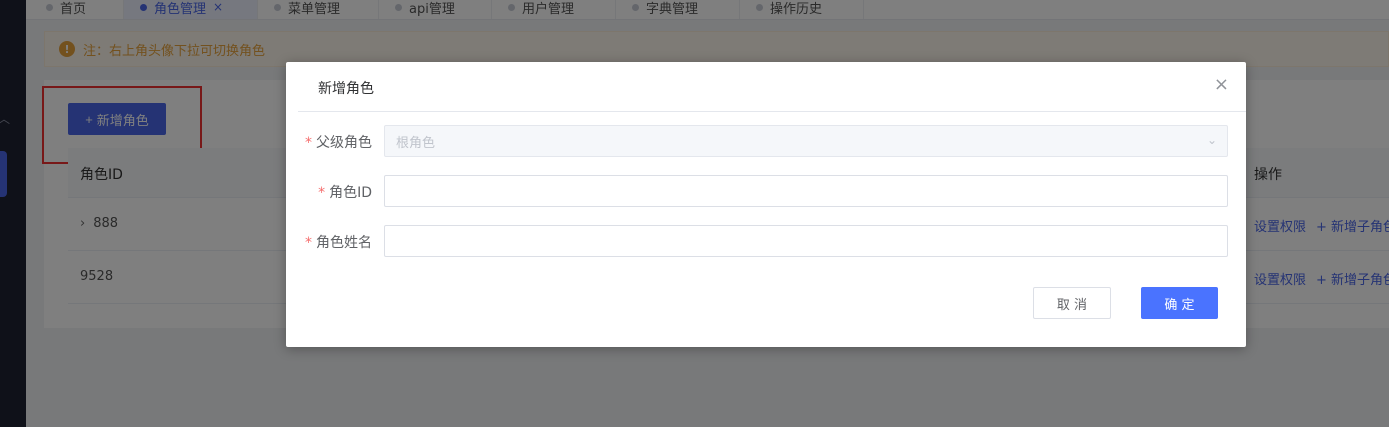 Image resolution: width=1389 pixels, height=427 pixels. What do you see at coordinates (772, 87) in the screenshot?
I see `dialog-header: 新增角色` at bounding box center [772, 87].